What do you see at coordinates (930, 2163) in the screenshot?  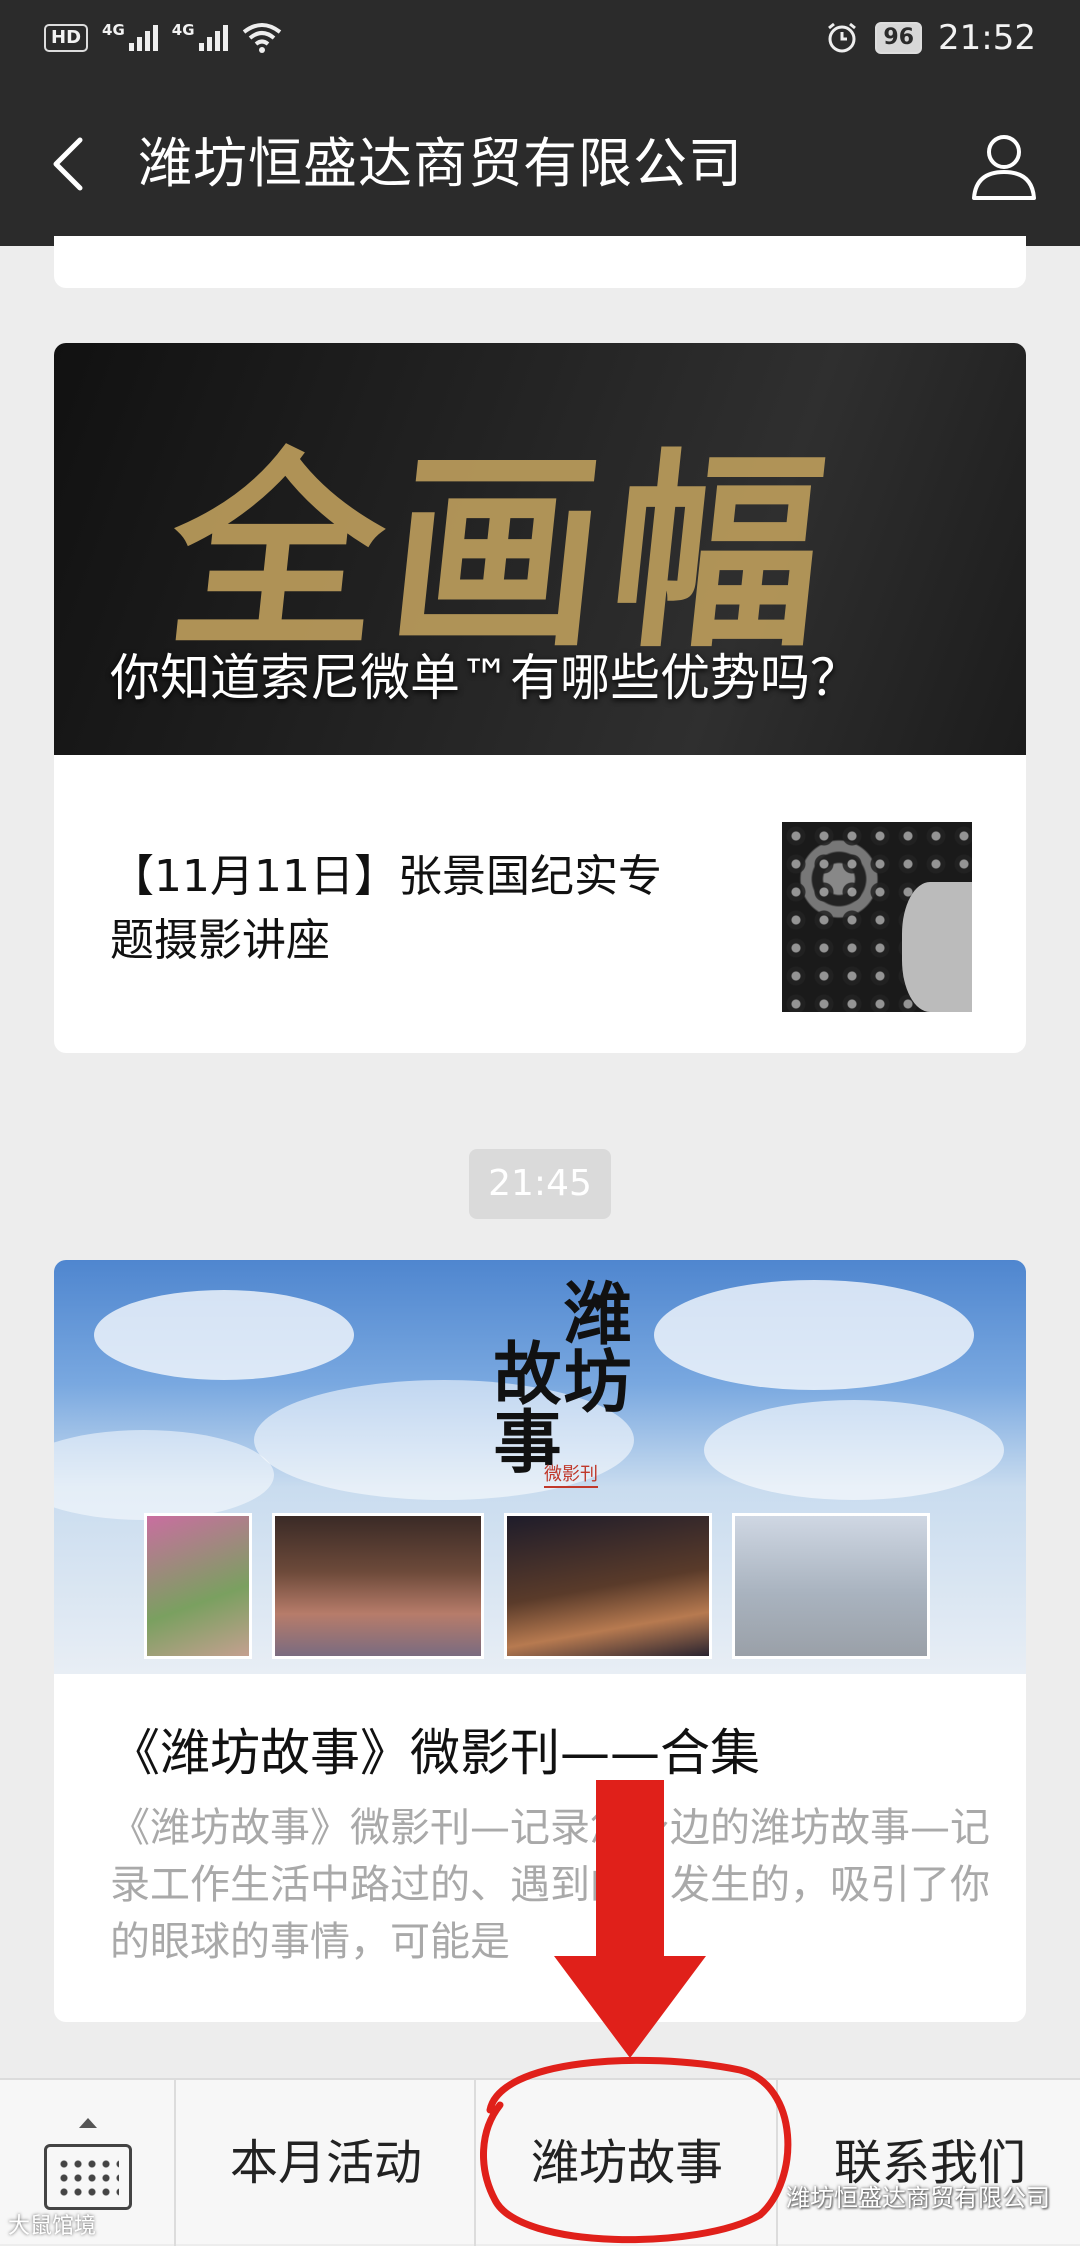 I see `menu-tab-contact-us: 联系我们` at bounding box center [930, 2163].